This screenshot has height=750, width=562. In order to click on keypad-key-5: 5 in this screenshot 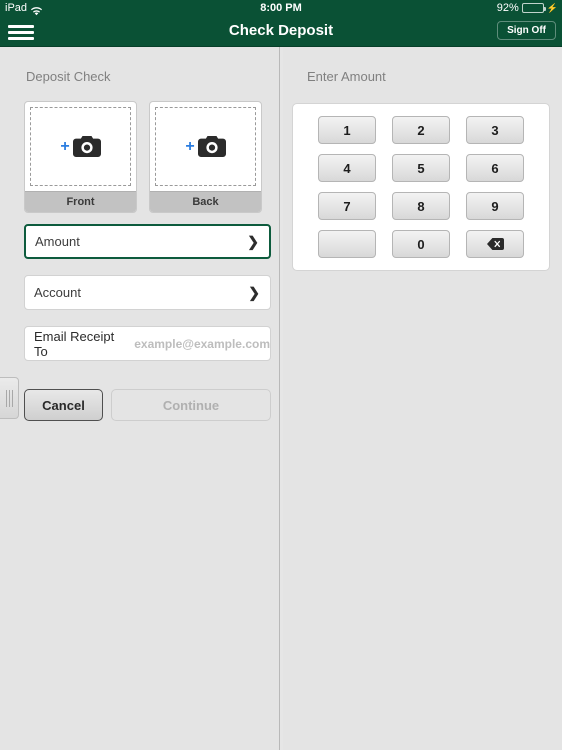, I will do `click(421, 168)`.